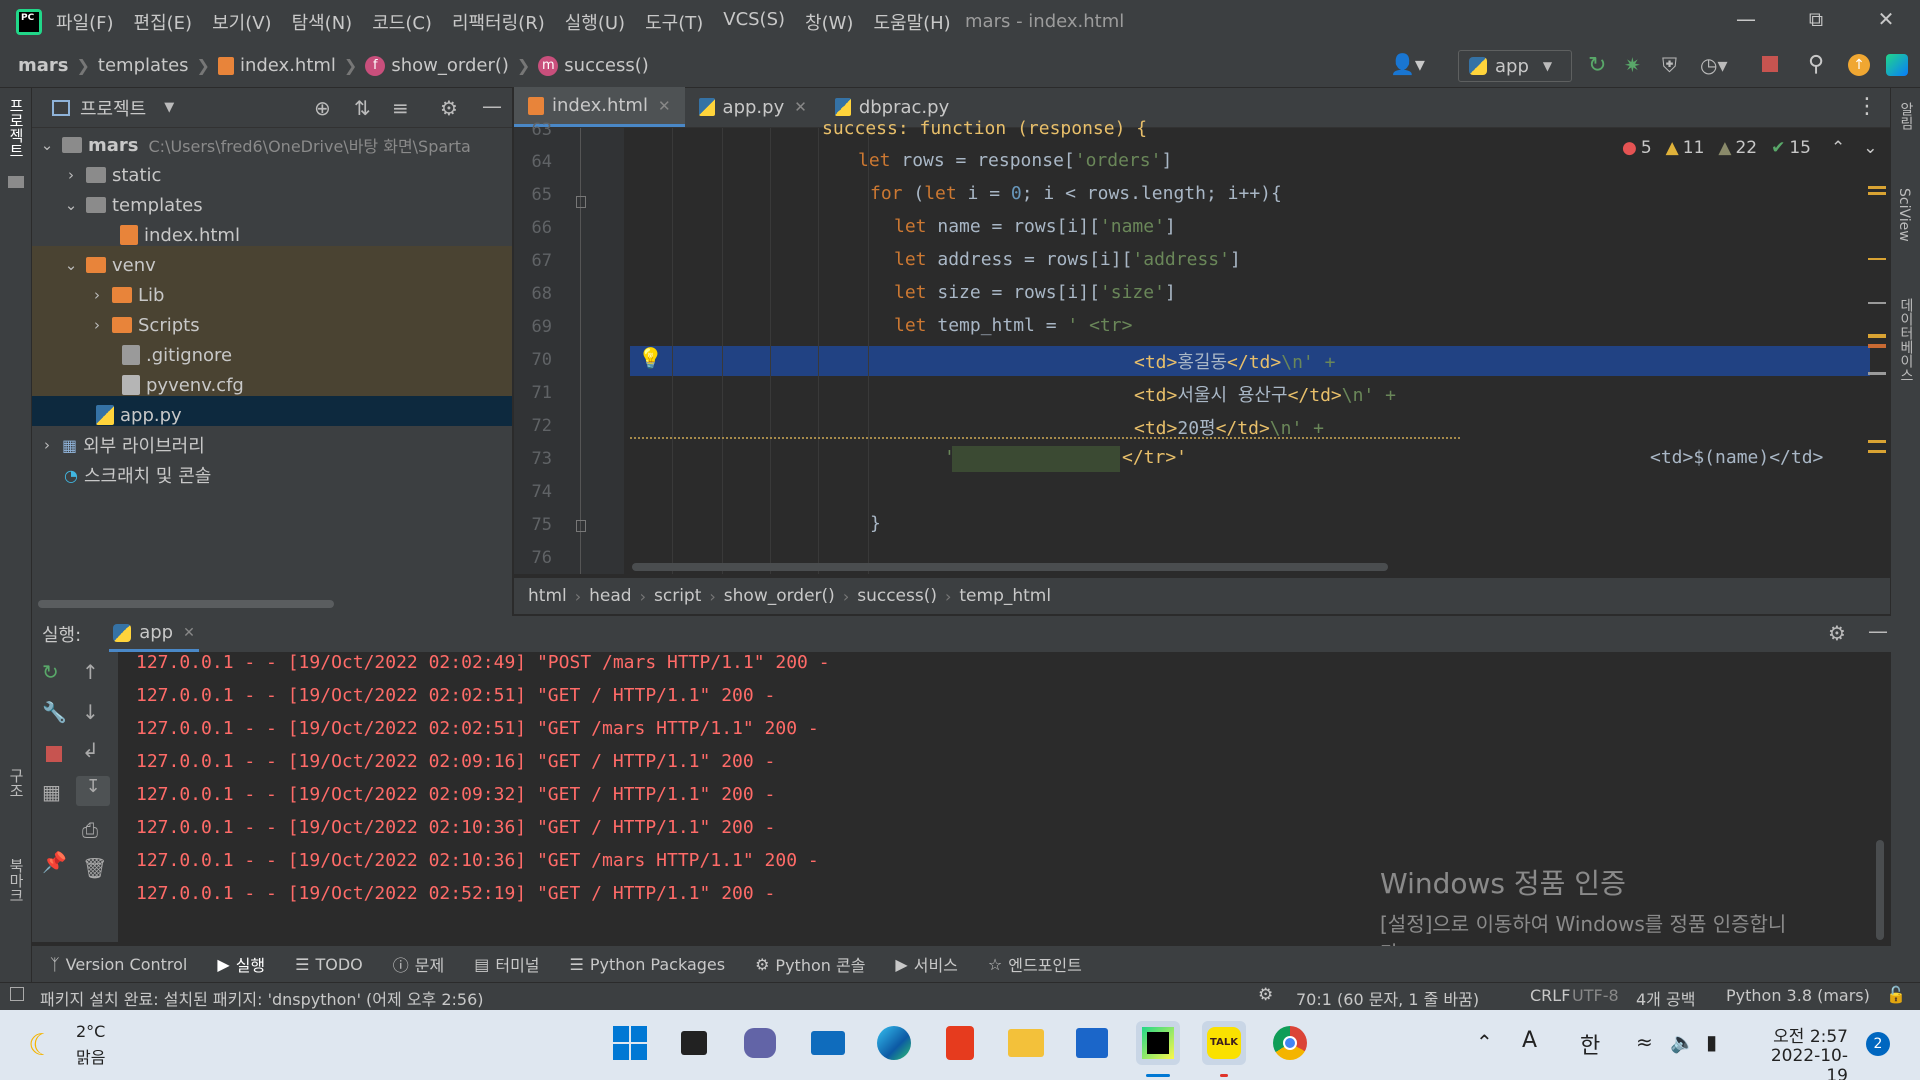 Image resolution: width=1920 pixels, height=1080 pixels. I want to click on trash-icon: 🗑, so click(94, 868).